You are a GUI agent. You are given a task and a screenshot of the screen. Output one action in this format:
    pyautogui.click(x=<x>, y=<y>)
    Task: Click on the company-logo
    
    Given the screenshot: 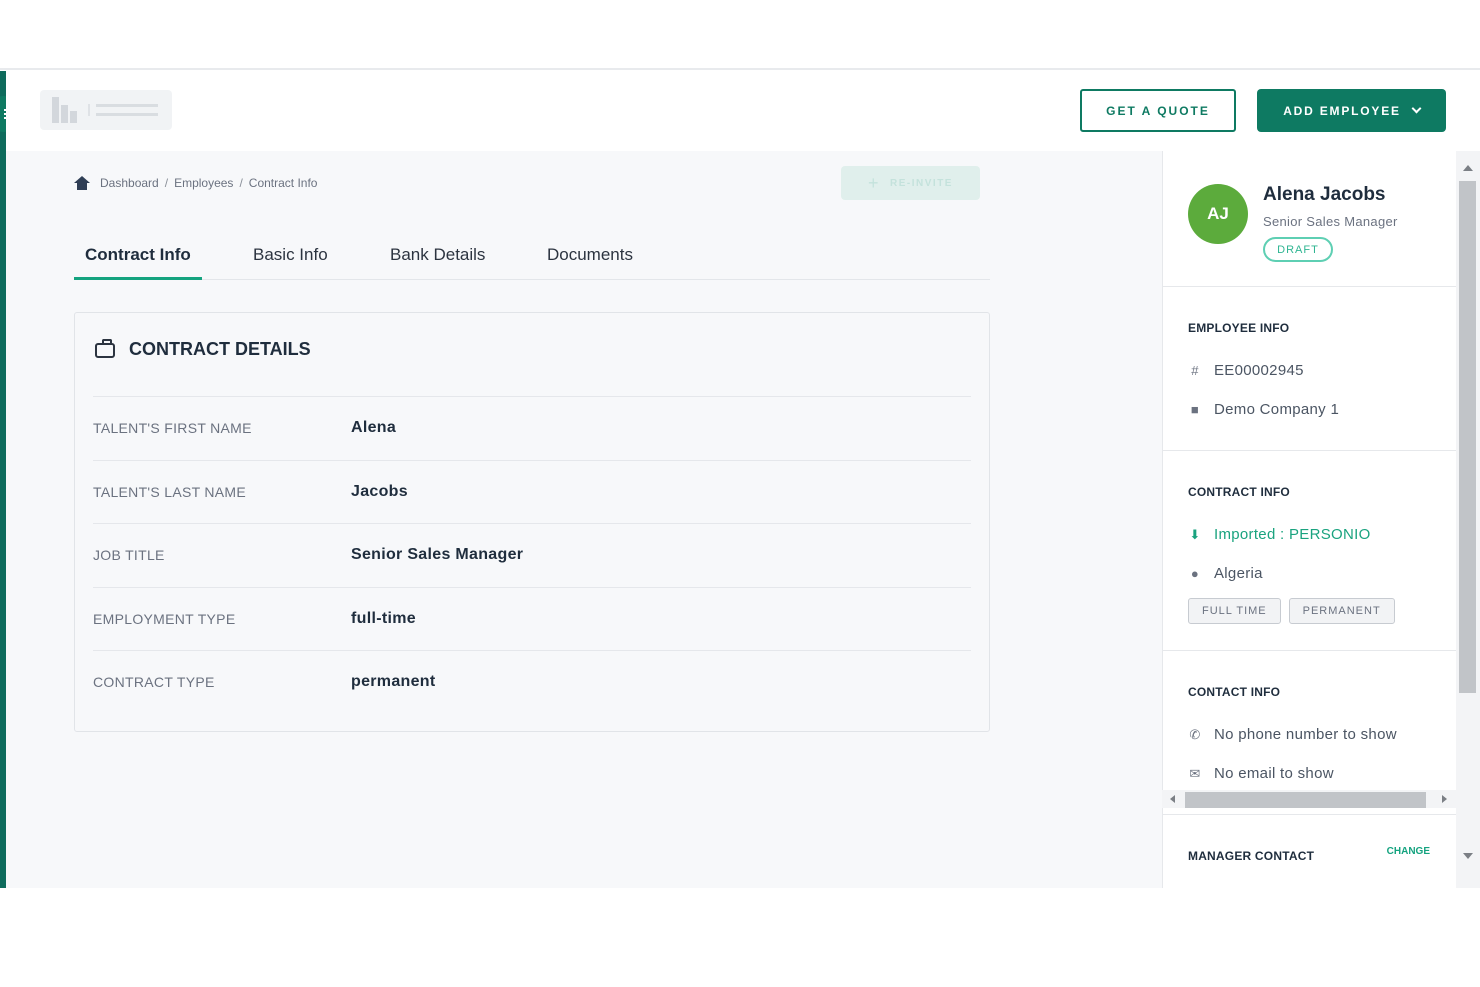 What is the action you would take?
    pyautogui.click(x=106, y=110)
    